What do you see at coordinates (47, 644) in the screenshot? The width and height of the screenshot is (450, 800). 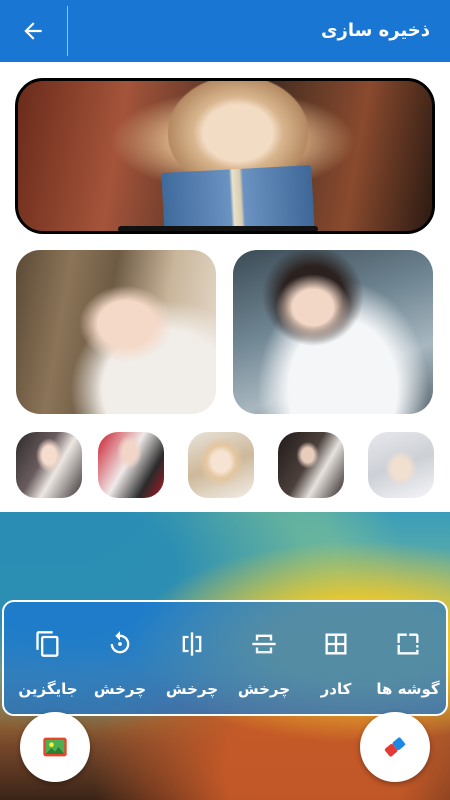 I see `replace-copy-icon` at bounding box center [47, 644].